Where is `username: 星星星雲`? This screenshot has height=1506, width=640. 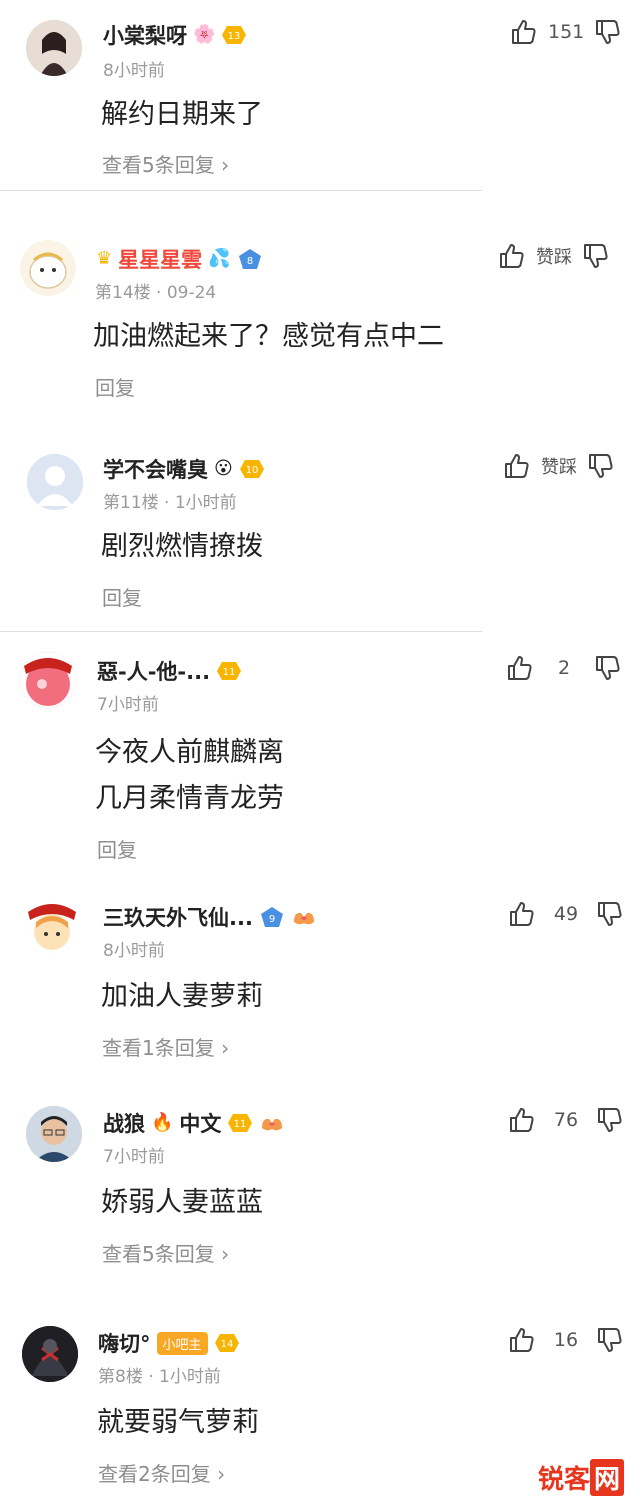
username: 星星星雲 is located at coordinates (160, 259).